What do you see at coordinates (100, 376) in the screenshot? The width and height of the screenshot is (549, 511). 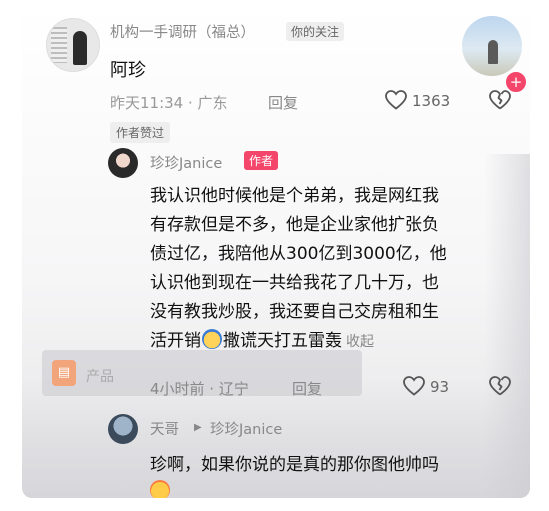 I see `product-label: 产品` at bounding box center [100, 376].